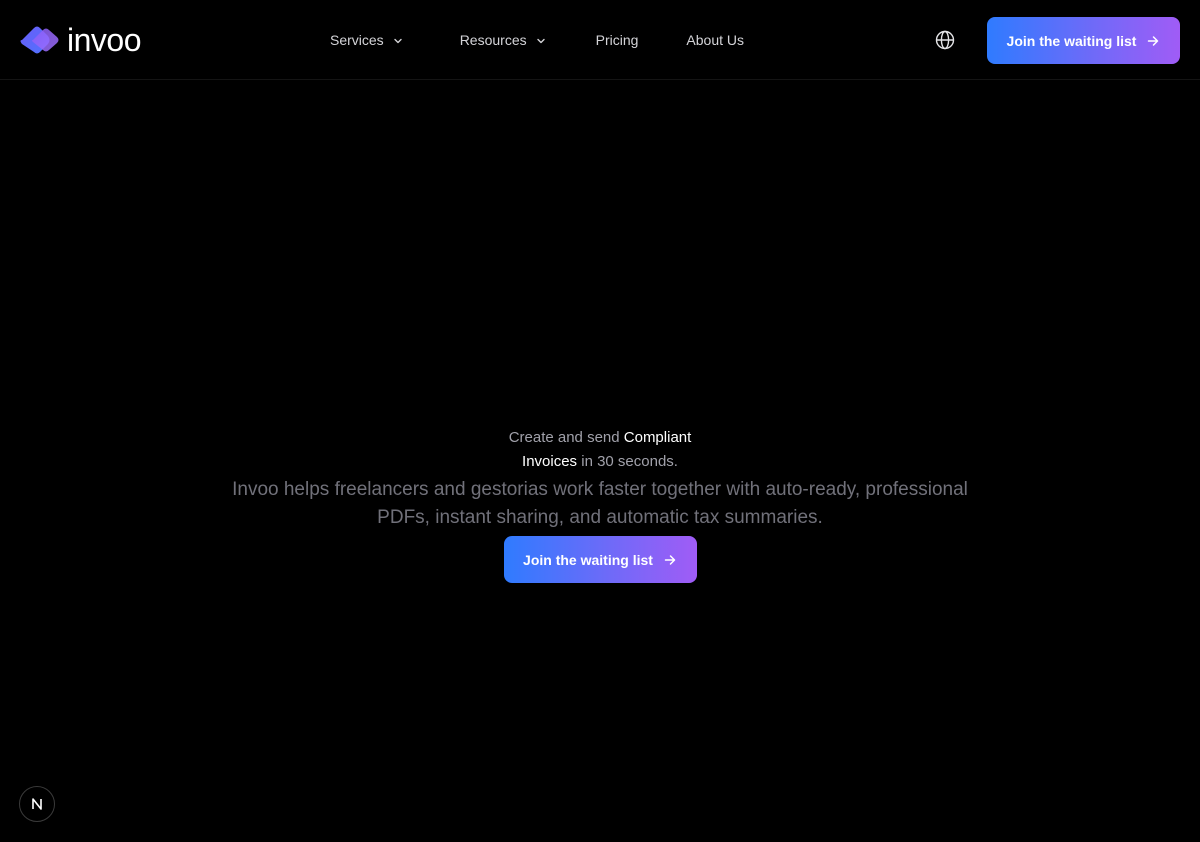 Image resolution: width=1200 pixels, height=842 pixels. What do you see at coordinates (37, 804) in the screenshot?
I see `n-logo-icon` at bounding box center [37, 804].